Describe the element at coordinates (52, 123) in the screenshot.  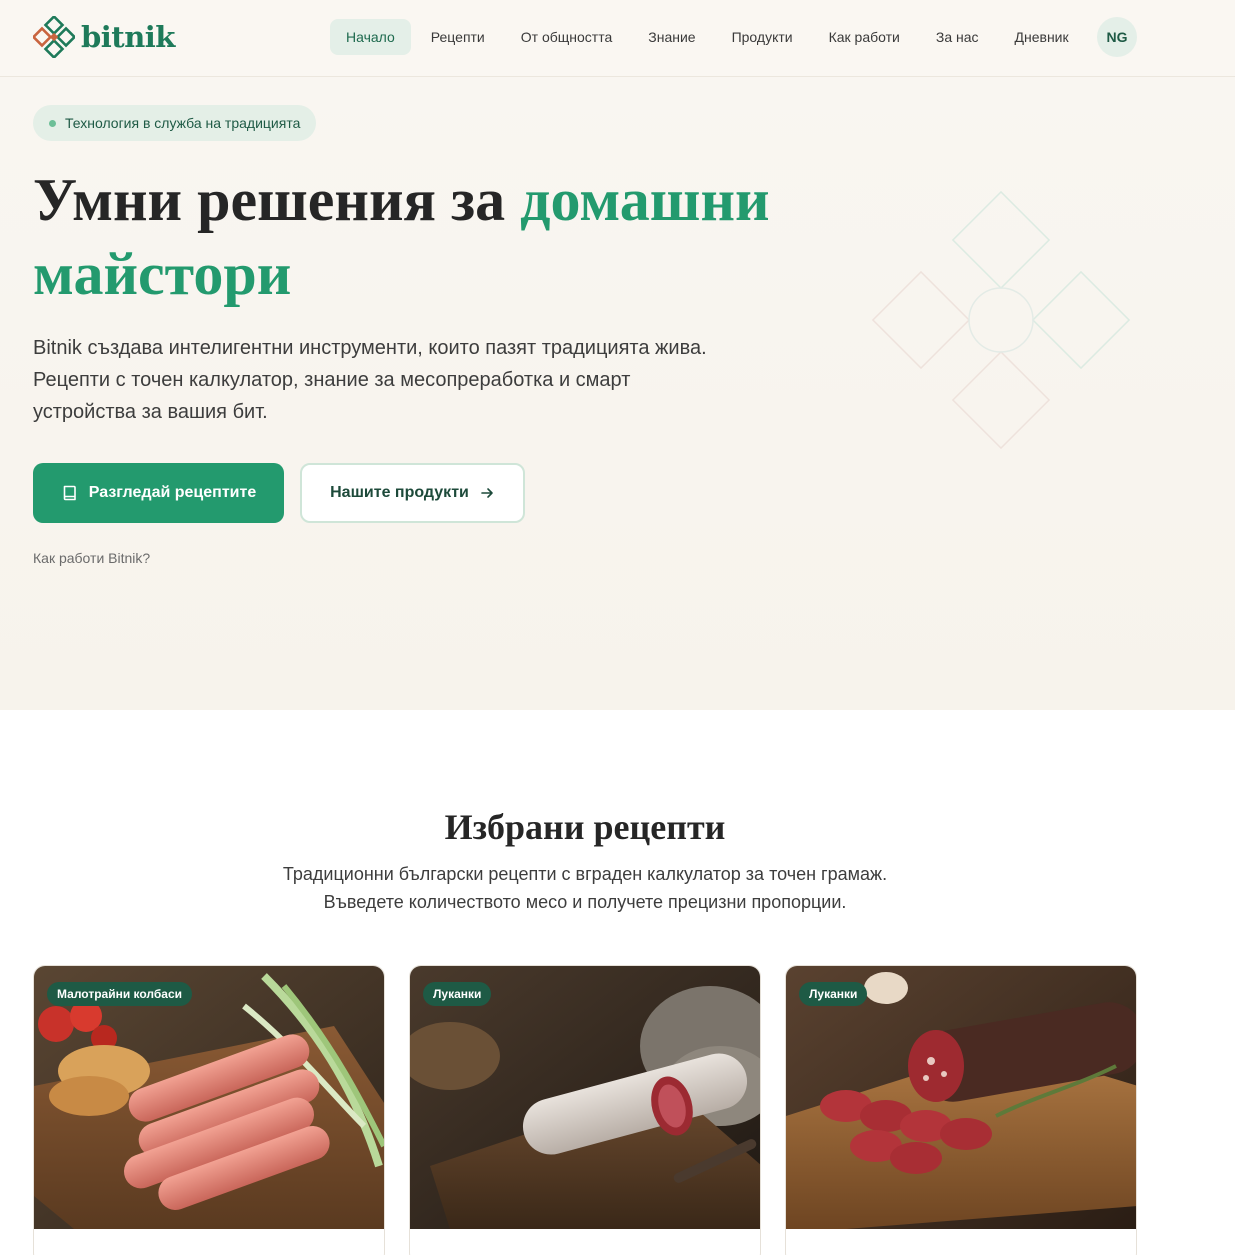
I see `badge-dot-icon` at that location.